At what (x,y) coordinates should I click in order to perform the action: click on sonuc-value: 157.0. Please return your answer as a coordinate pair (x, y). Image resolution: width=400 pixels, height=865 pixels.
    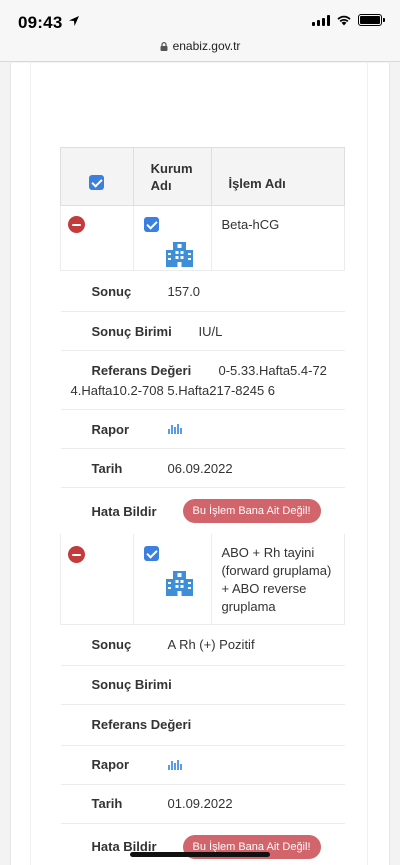
    Looking at the image, I should click on (184, 291).